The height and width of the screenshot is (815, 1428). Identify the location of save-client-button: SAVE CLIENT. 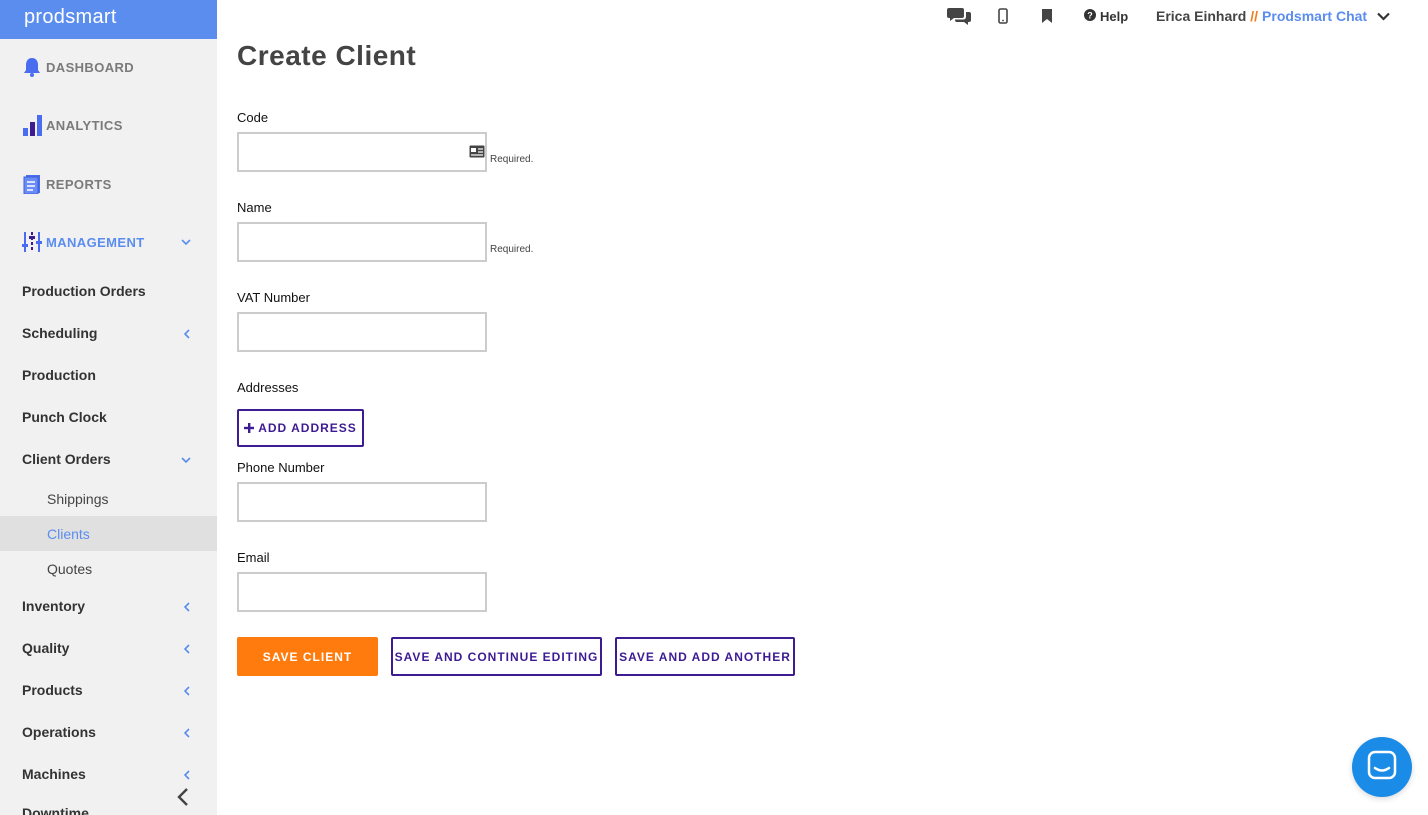
(307, 656).